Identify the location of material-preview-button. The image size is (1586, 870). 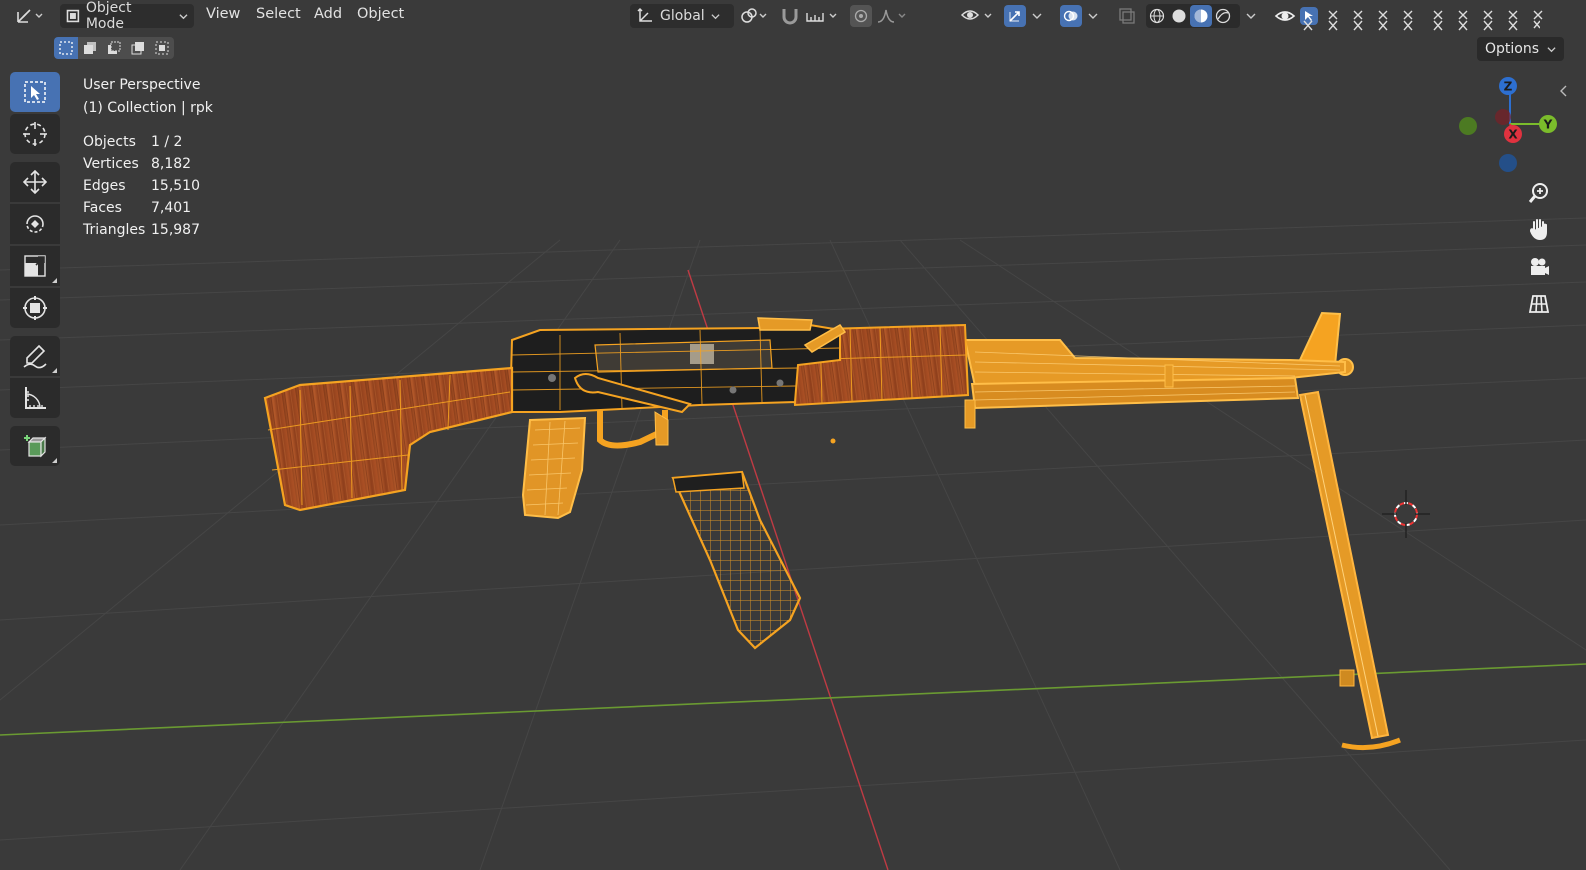
(1201, 16).